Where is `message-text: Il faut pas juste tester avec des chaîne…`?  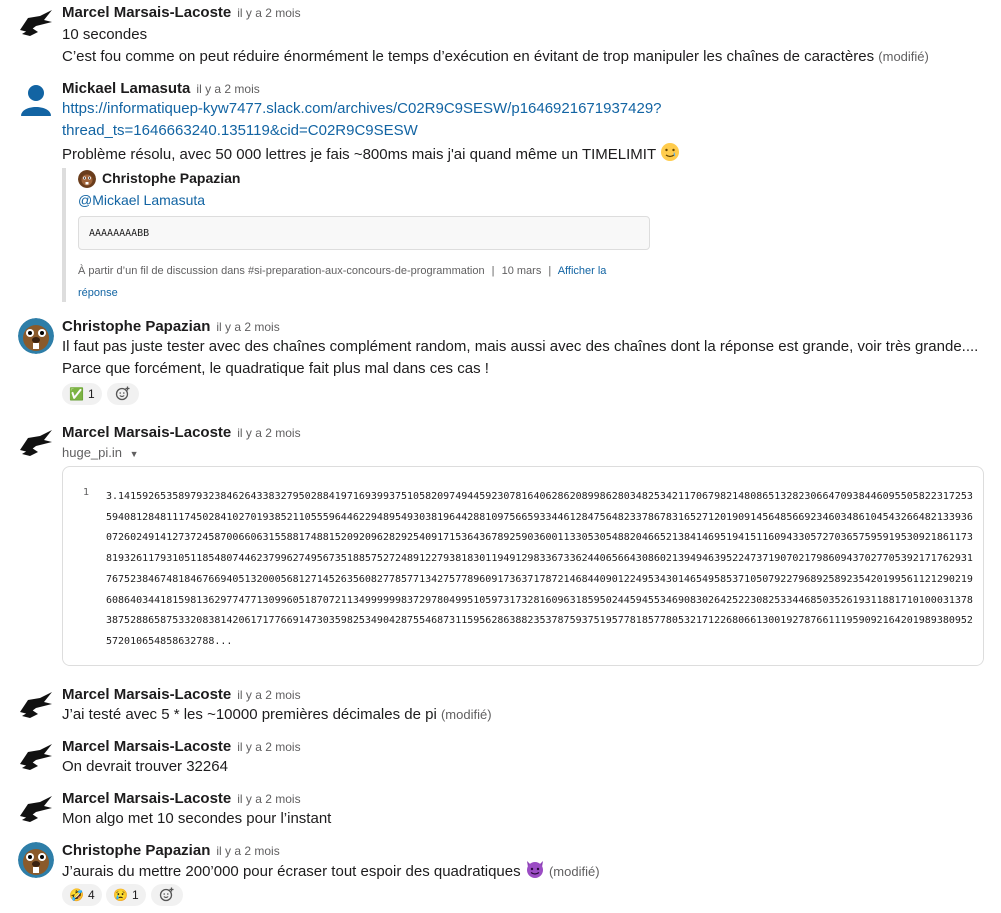
message-text: Il faut pas juste tester avec des chaîne… is located at coordinates (520, 346).